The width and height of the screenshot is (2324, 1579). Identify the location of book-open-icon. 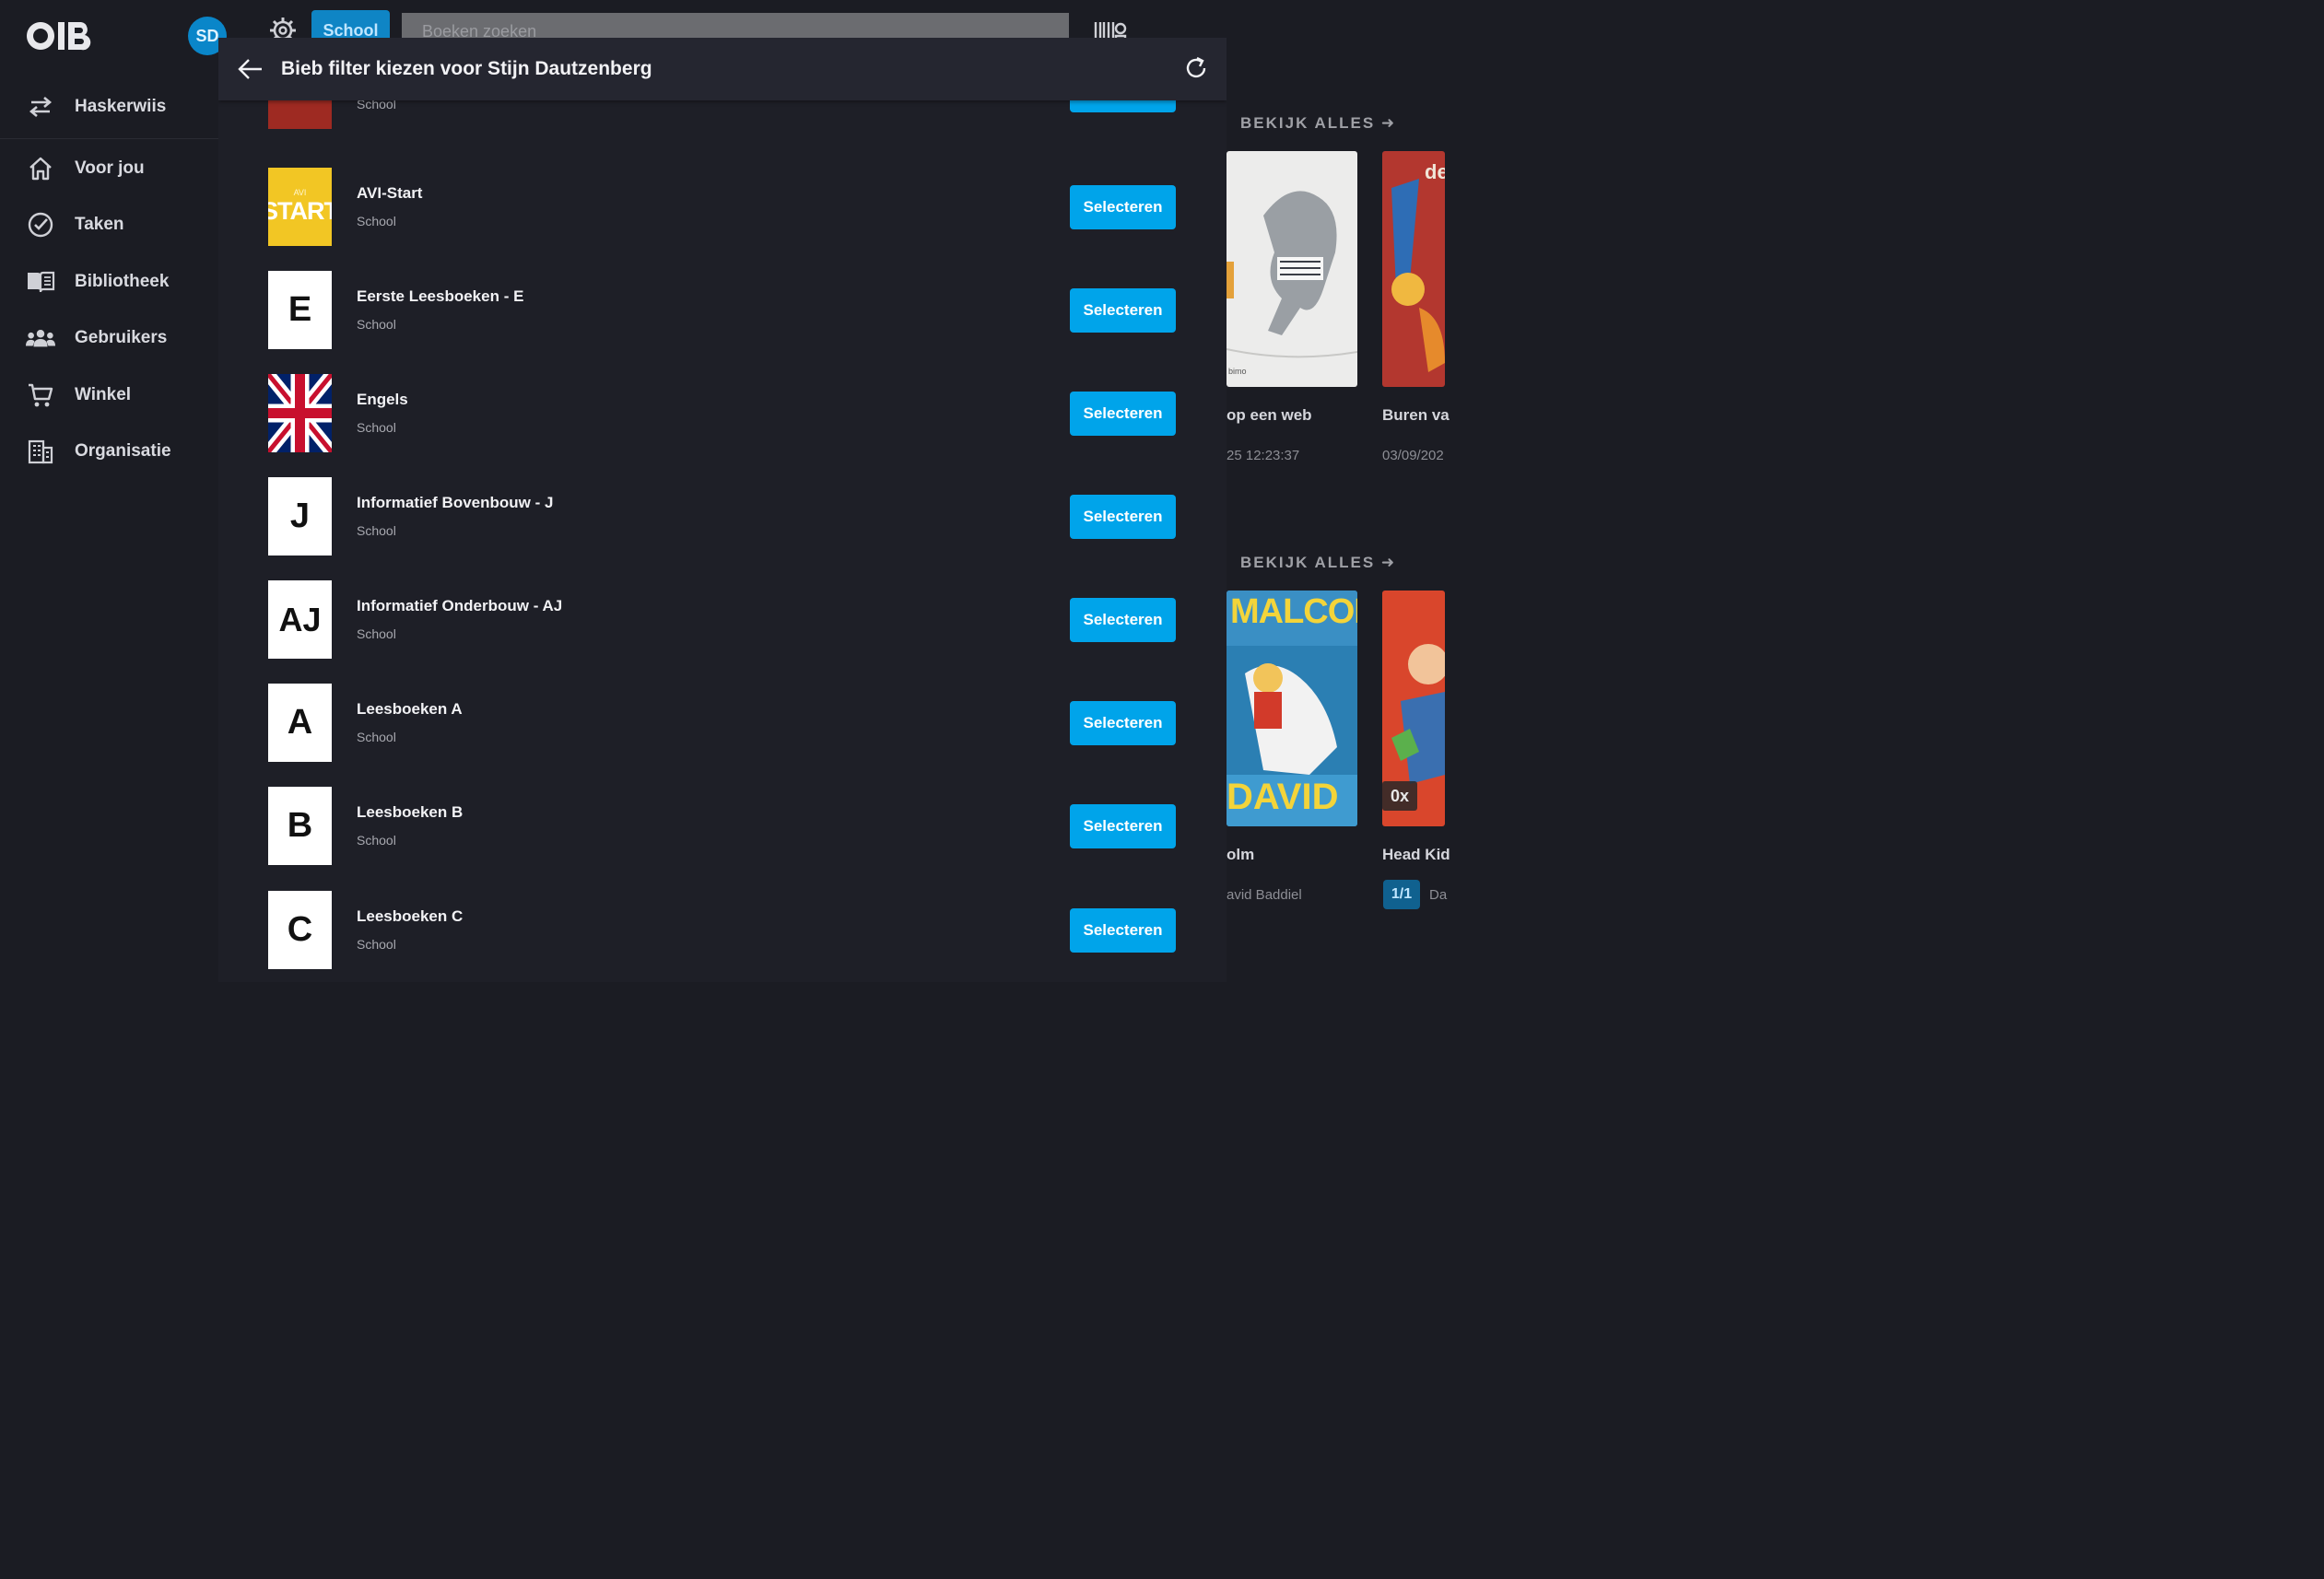
(40, 282).